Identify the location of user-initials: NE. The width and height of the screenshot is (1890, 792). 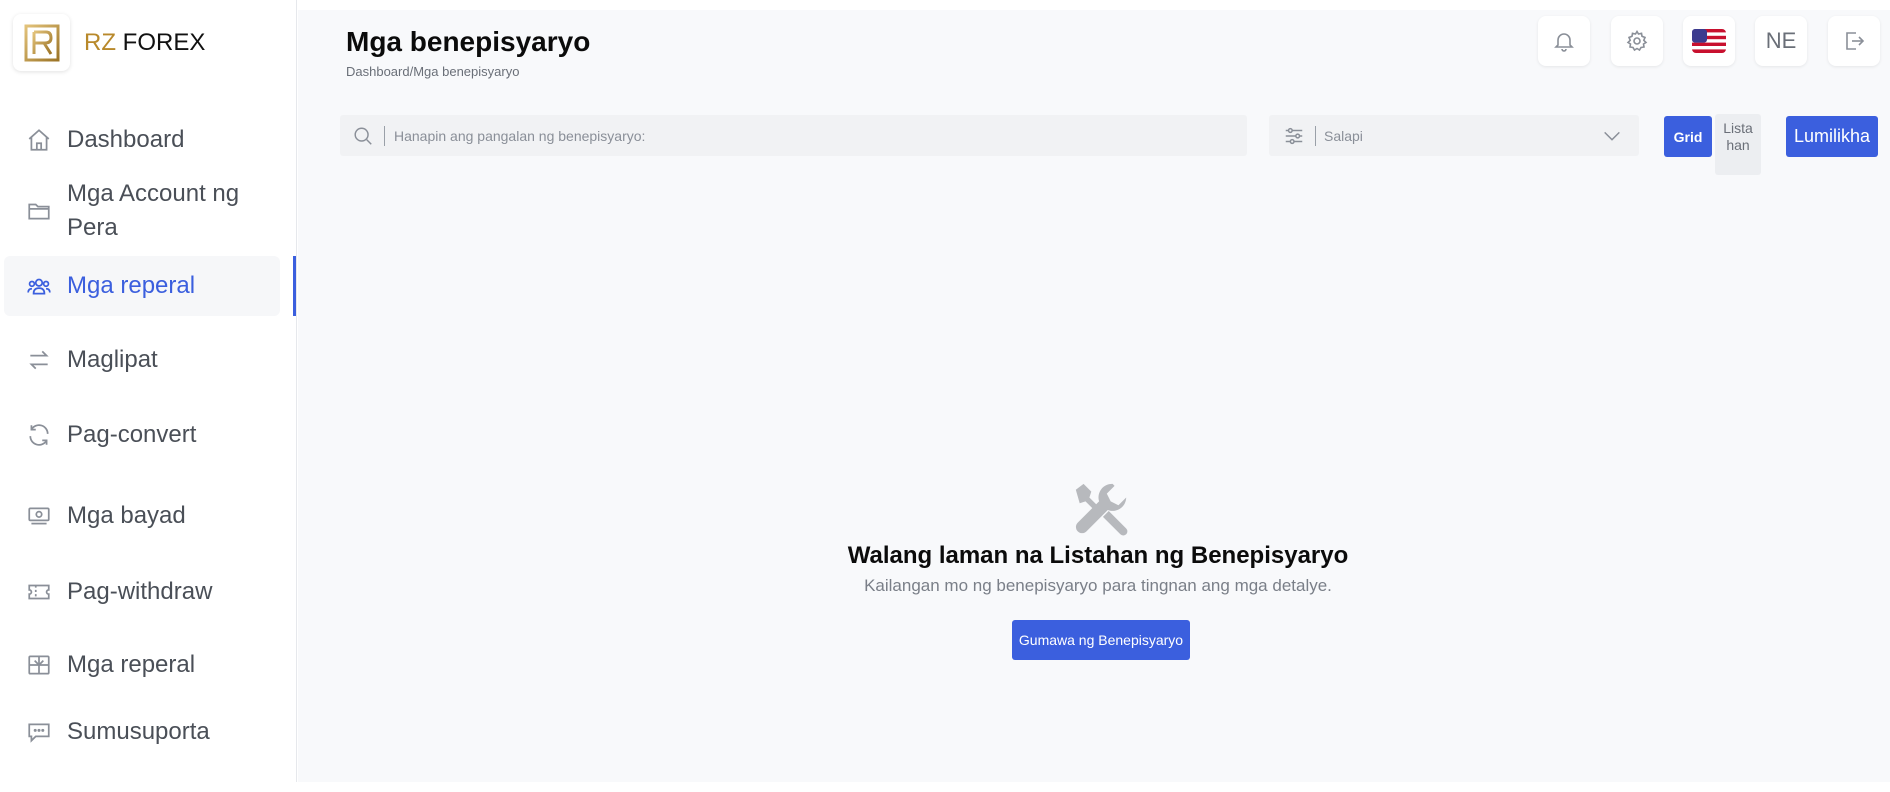
(1781, 40).